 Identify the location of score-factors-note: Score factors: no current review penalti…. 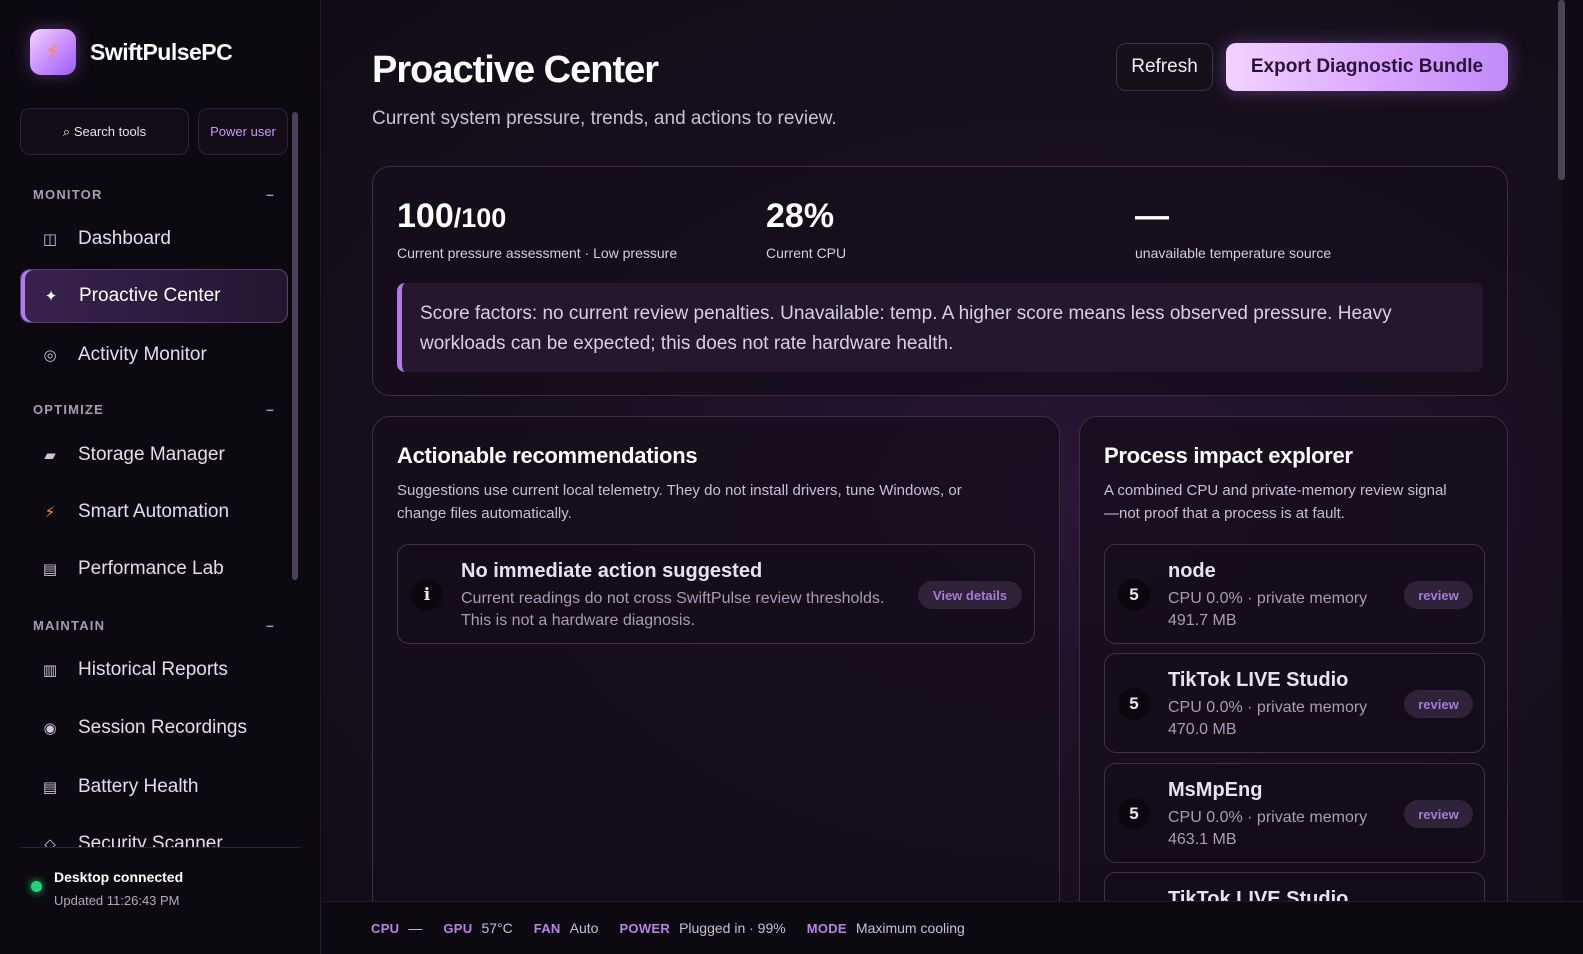
(940, 327).